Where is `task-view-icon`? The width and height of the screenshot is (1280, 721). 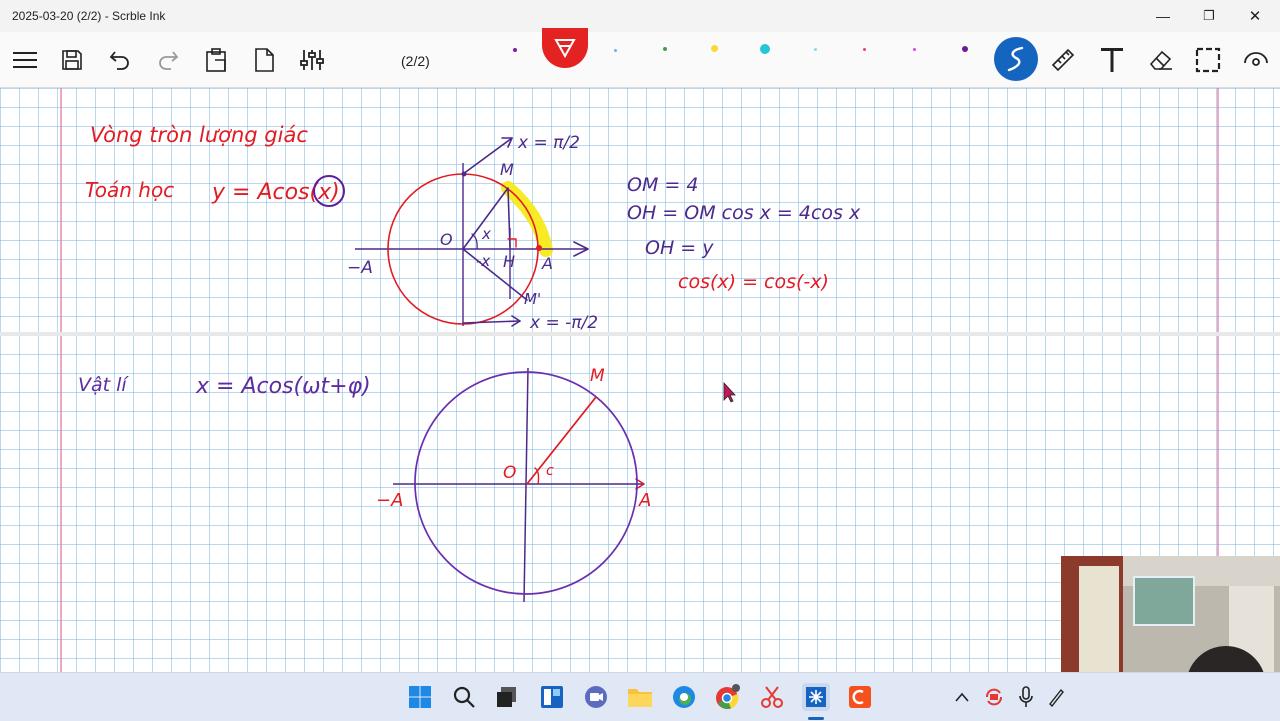
task-view-icon is located at coordinates (507, 697).